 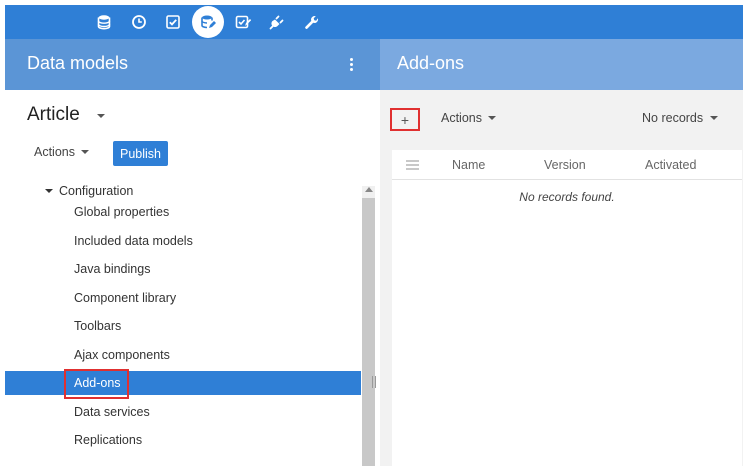 What do you see at coordinates (243, 22) in the screenshot?
I see `edit-check-icon` at bounding box center [243, 22].